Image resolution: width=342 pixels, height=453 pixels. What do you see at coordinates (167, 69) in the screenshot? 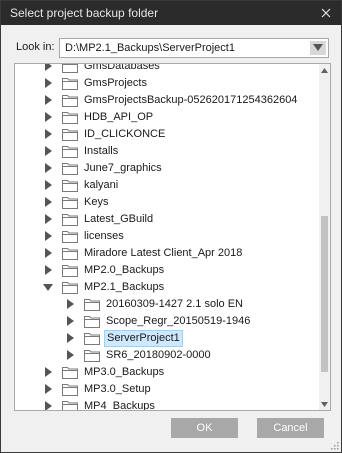
I see `tree-item: GmsDatabases` at bounding box center [167, 69].